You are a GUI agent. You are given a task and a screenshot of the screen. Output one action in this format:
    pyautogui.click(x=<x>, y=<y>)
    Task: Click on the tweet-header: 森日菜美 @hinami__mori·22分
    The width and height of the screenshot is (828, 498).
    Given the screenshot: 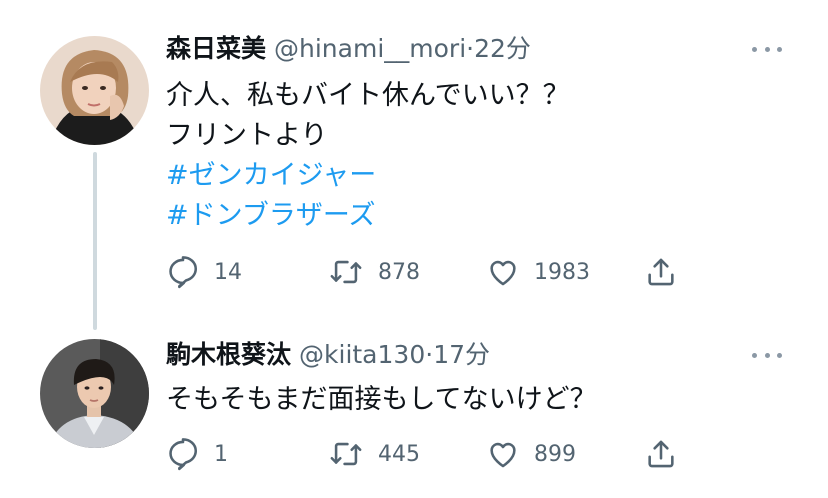 What is the action you would take?
    pyautogui.click(x=348, y=49)
    